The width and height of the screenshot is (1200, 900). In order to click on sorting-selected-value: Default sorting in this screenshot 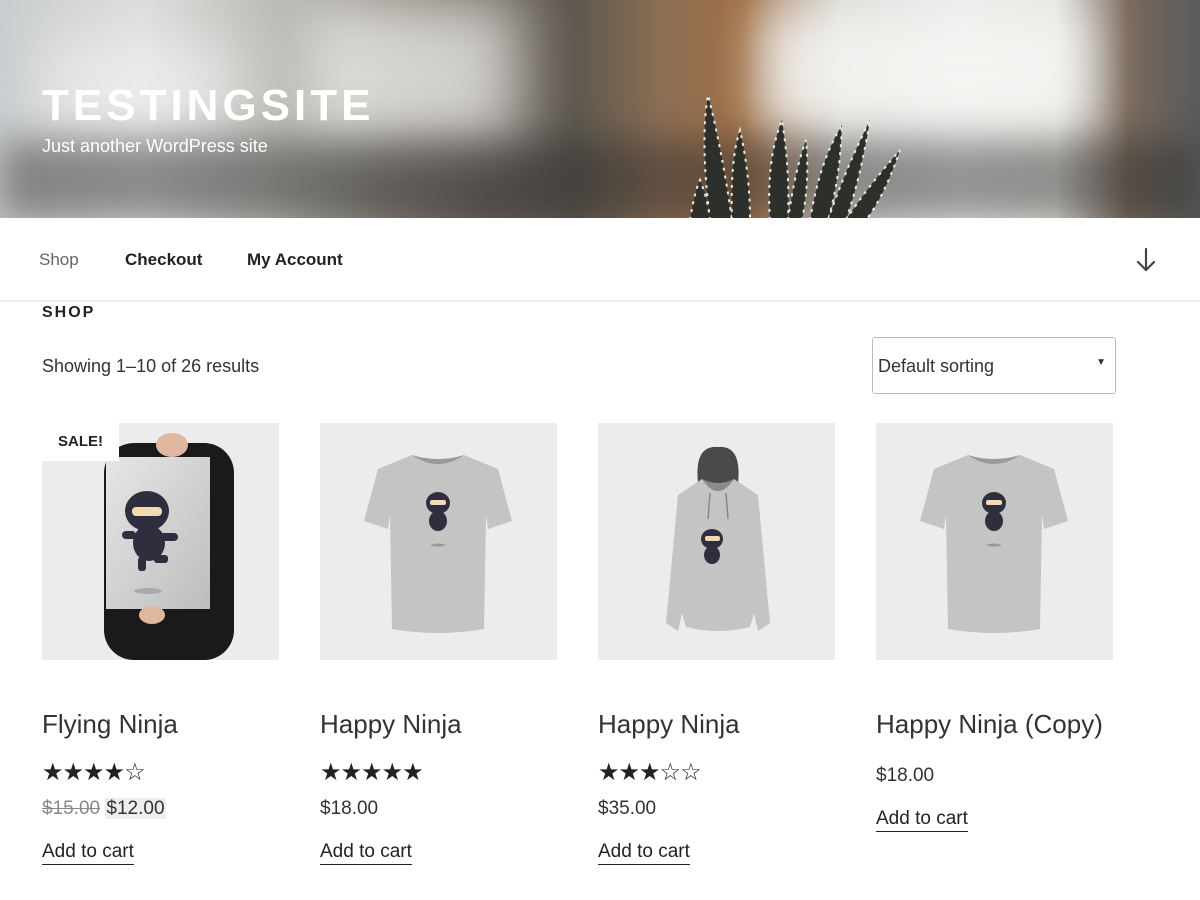, I will do `click(936, 366)`.